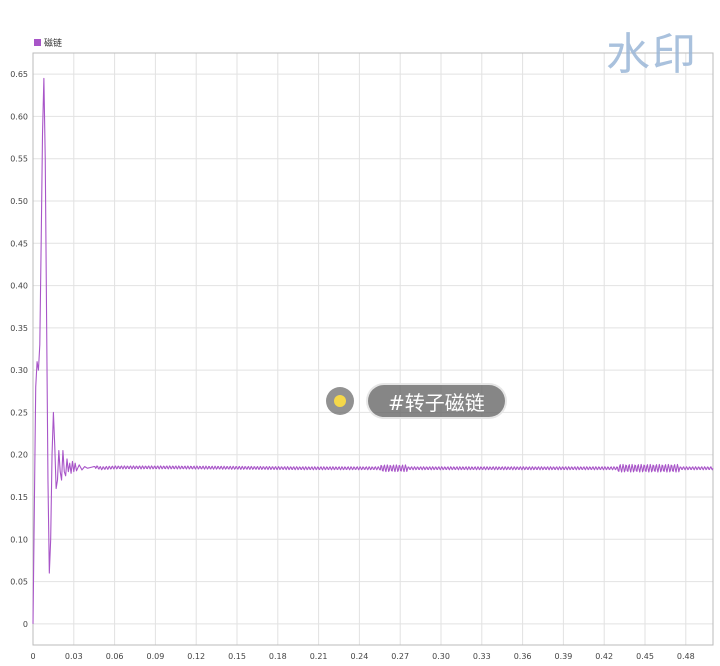  I want to click on tag-dot-icon, so click(340, 401).